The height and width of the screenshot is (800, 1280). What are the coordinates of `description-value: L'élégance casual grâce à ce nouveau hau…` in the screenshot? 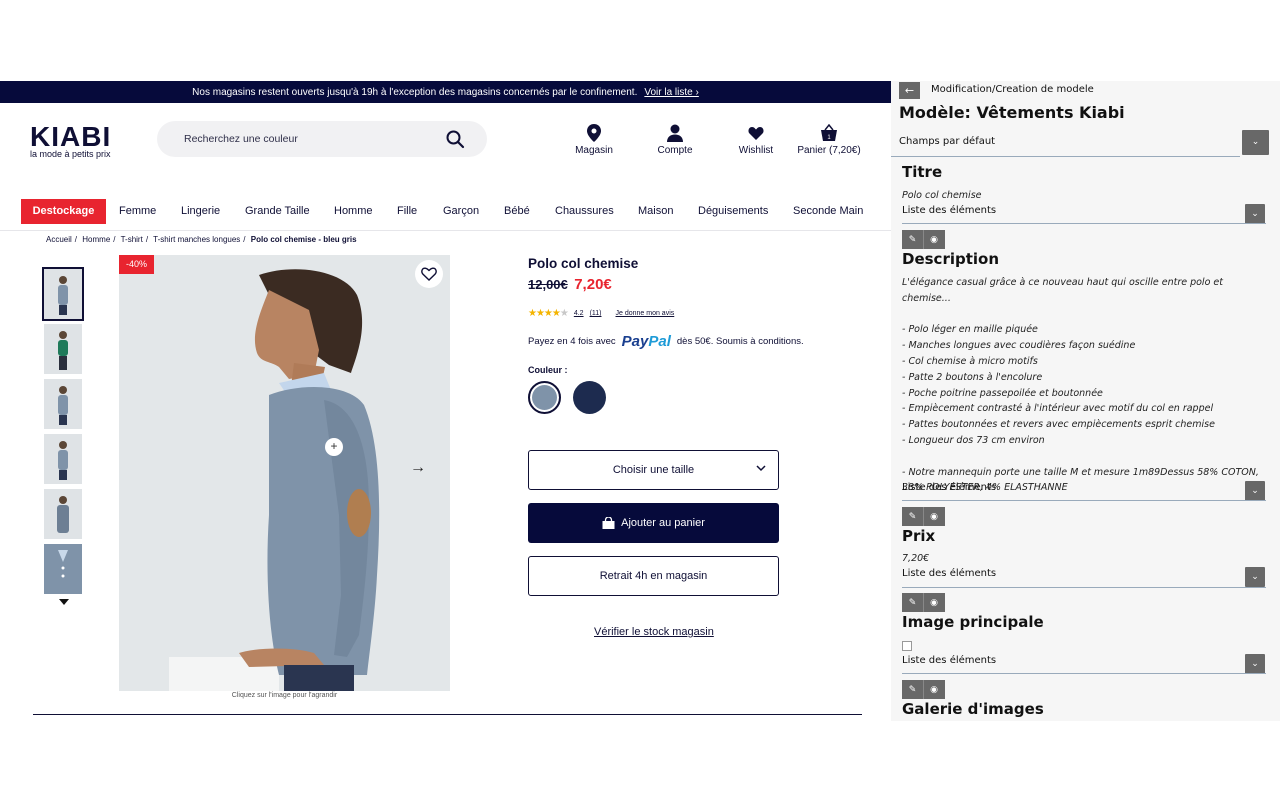 It's located at (1082, 385).